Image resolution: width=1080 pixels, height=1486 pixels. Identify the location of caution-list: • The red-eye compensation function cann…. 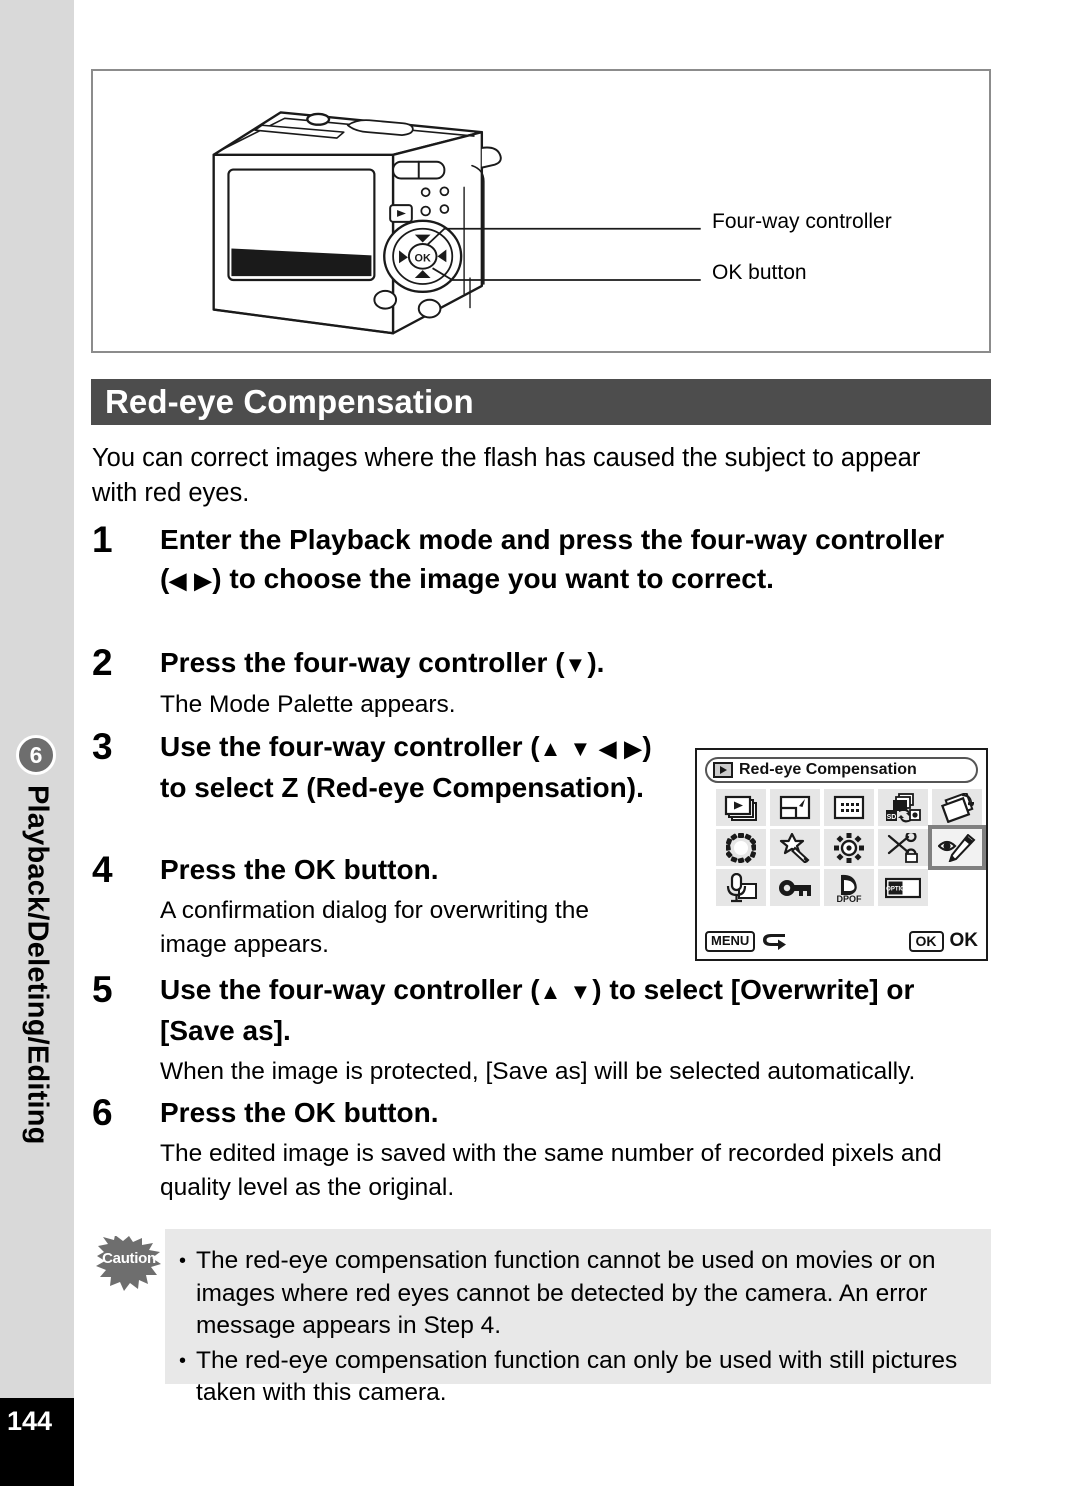
(578, 1319).